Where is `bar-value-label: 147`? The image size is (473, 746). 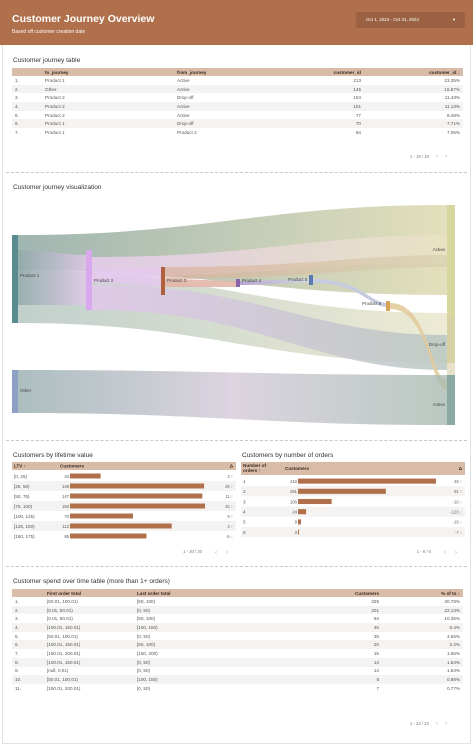
bar-value-label: 147 is located at coordinates (66, 496).